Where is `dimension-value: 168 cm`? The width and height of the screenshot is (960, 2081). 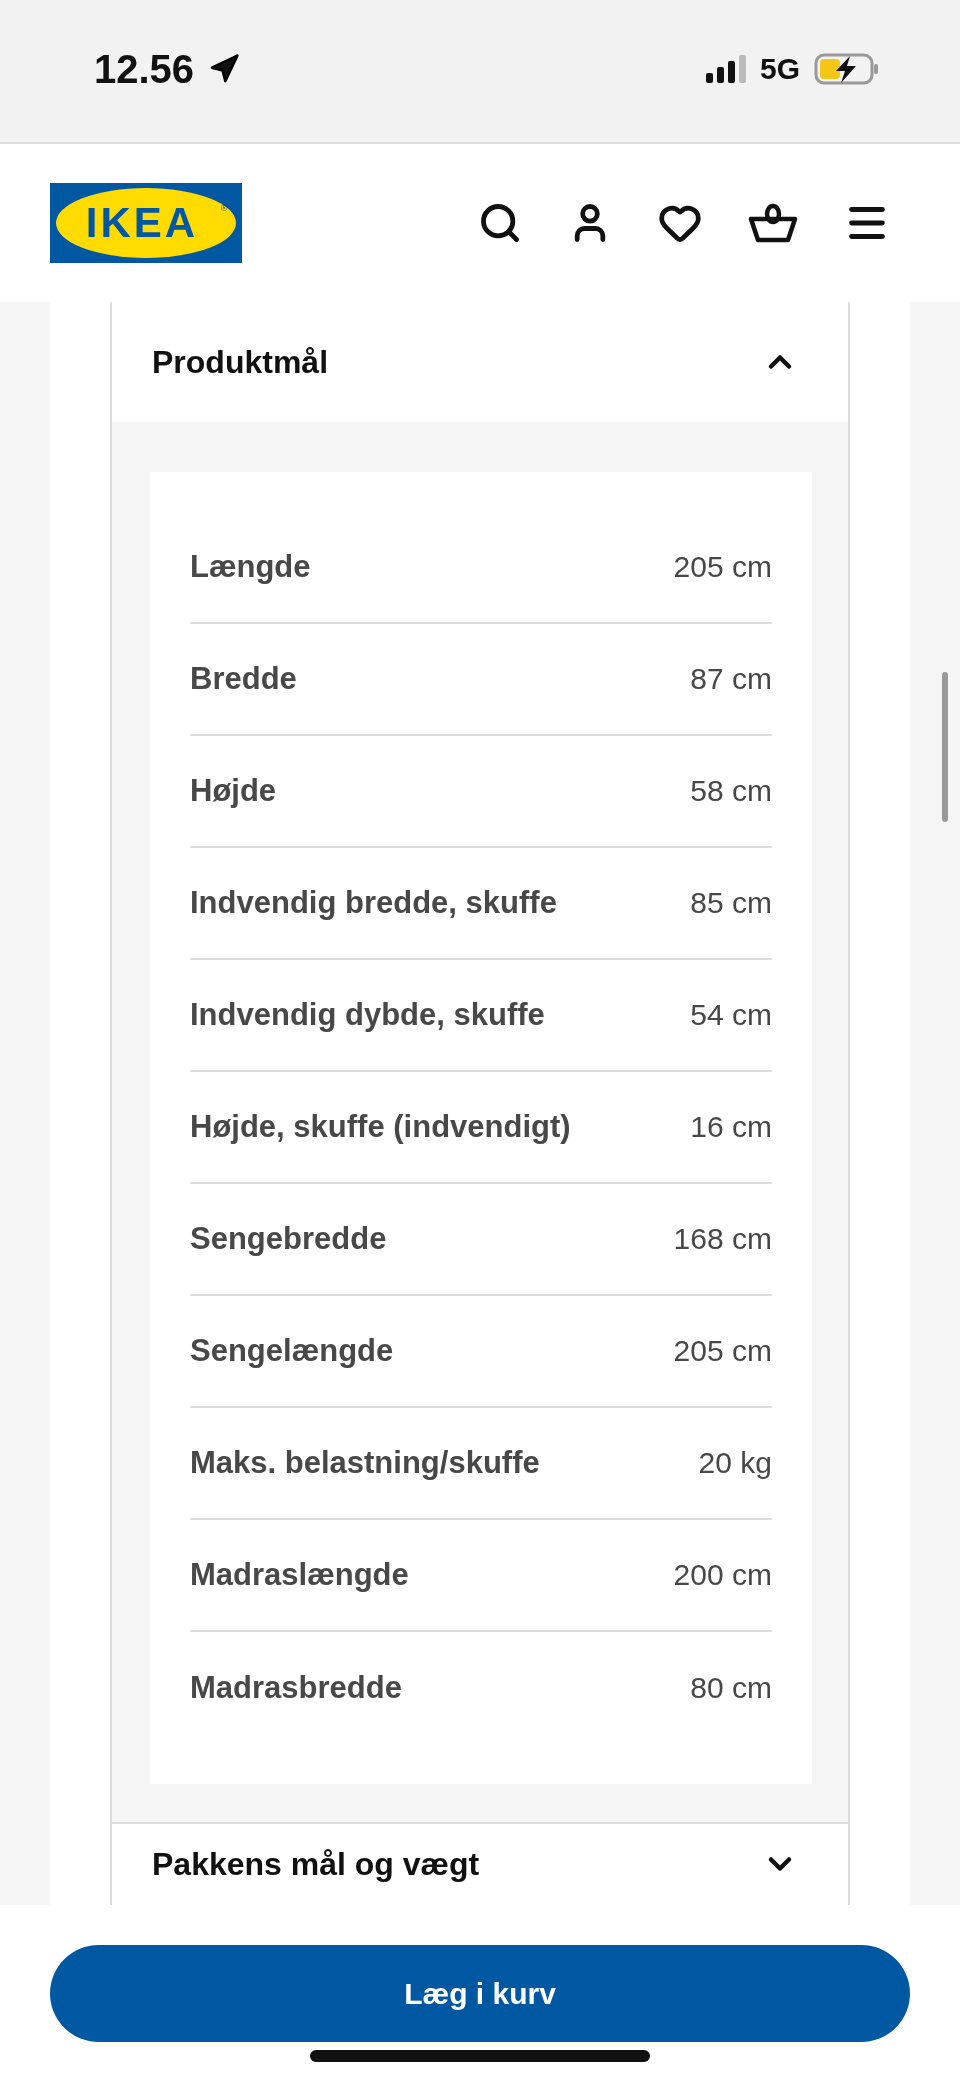
dimension-value: 168 cm is located at coordinates (722, 1239).